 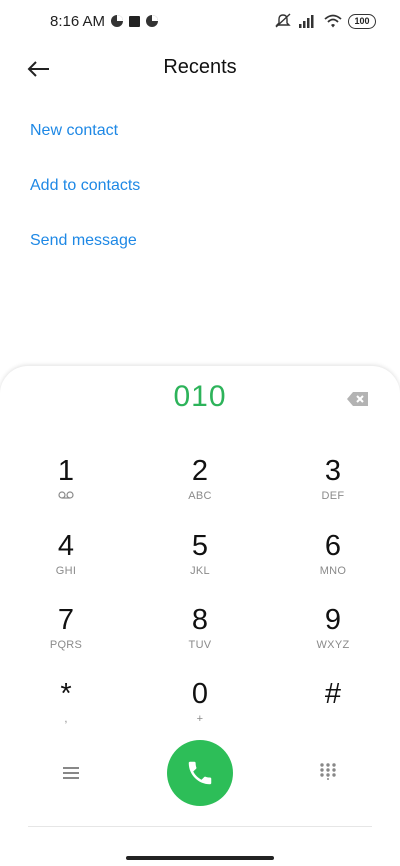 I want to click on key-2: 2 ABC, so click(x=200, y=484).